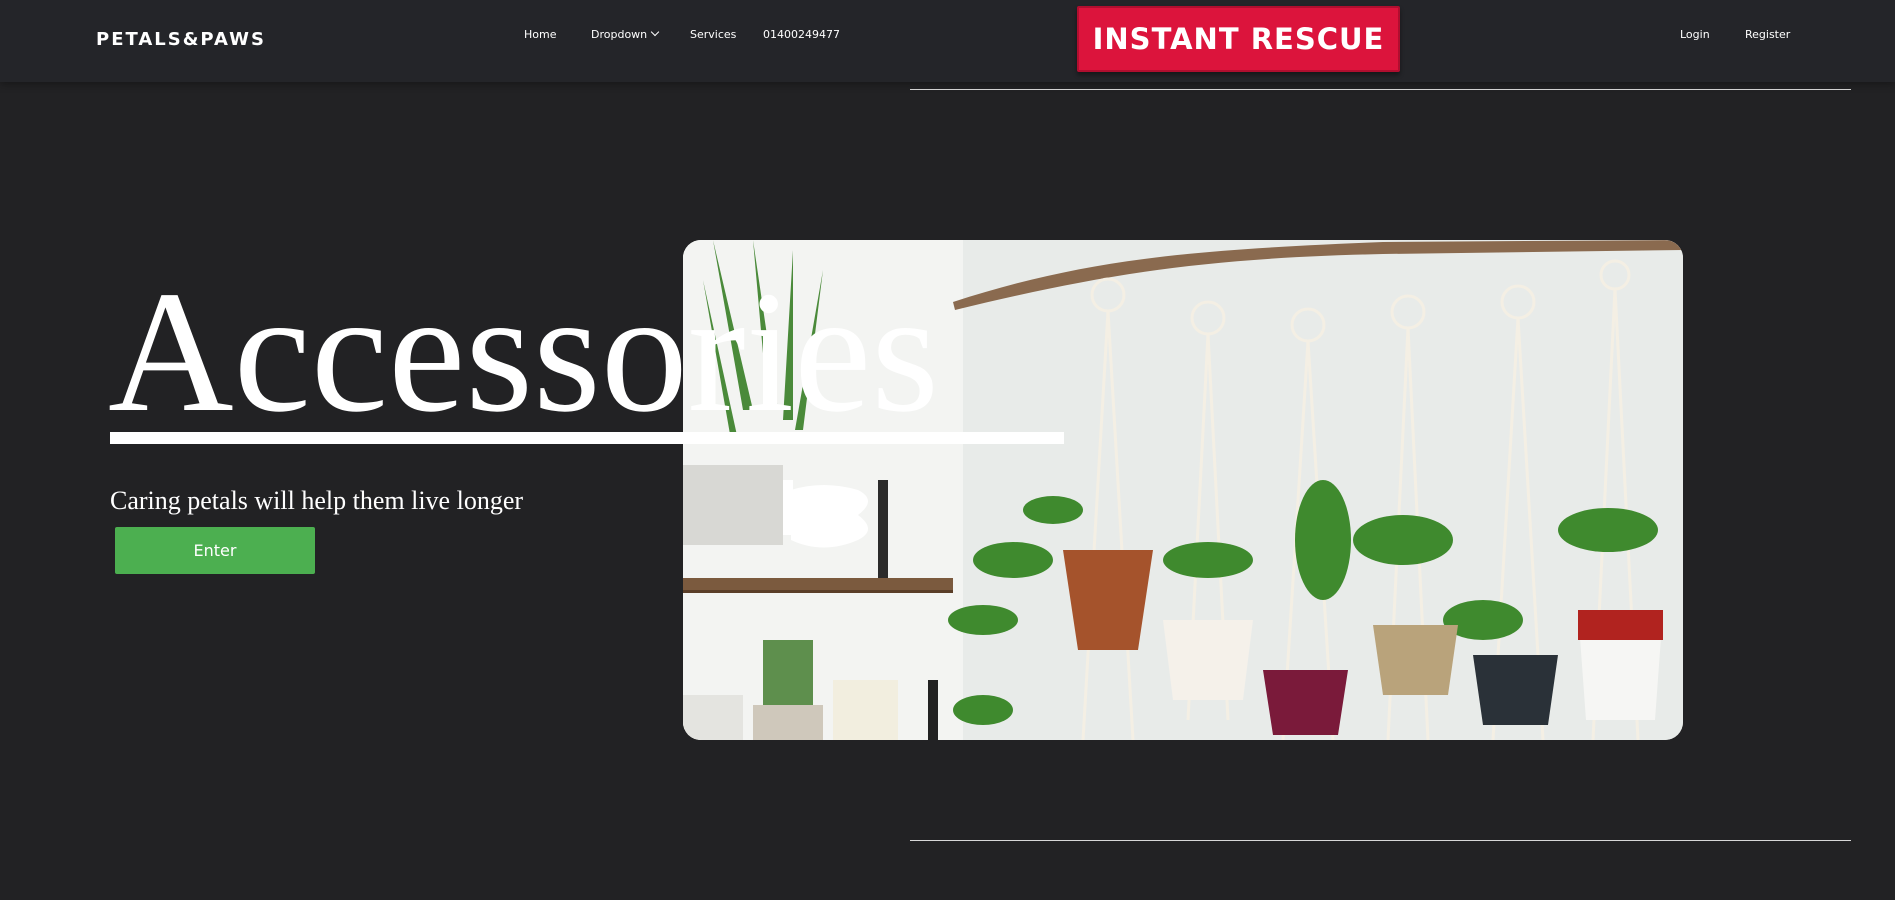  I want to click on nav-dropdown-label: Dropdown, so click(619, 34).